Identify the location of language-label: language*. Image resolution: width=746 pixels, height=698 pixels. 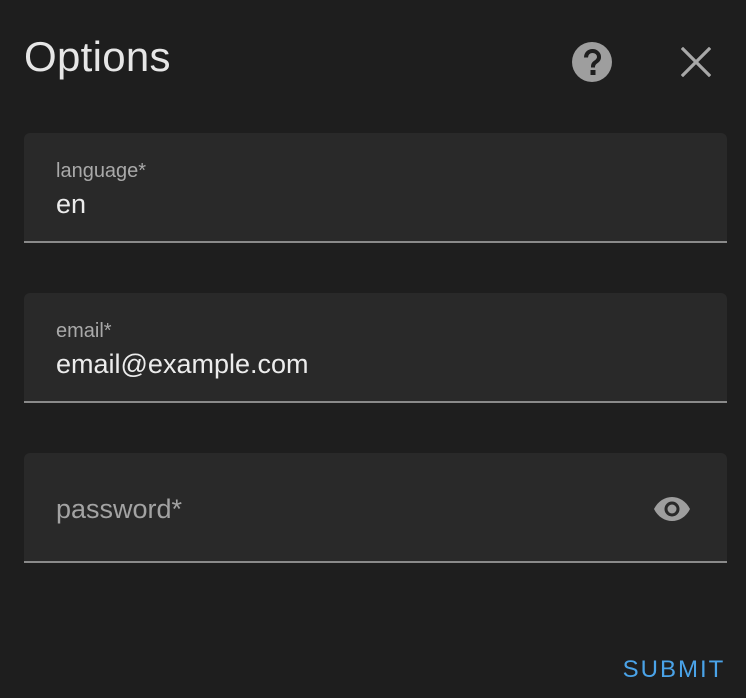
(101, 171).